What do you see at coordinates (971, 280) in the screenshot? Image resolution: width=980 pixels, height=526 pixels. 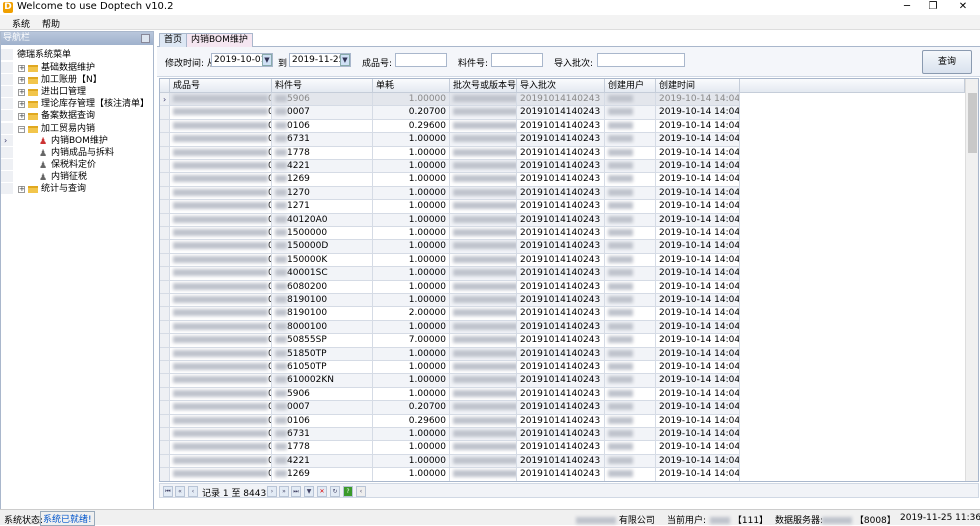 I see `vertical-scrollbar` at bounding box center [971, 280].